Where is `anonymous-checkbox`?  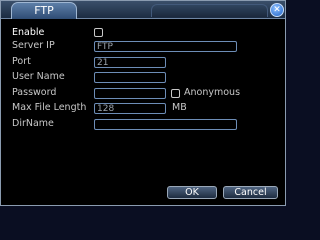
anonymous-checkbox is located at coordinates (175, 93).